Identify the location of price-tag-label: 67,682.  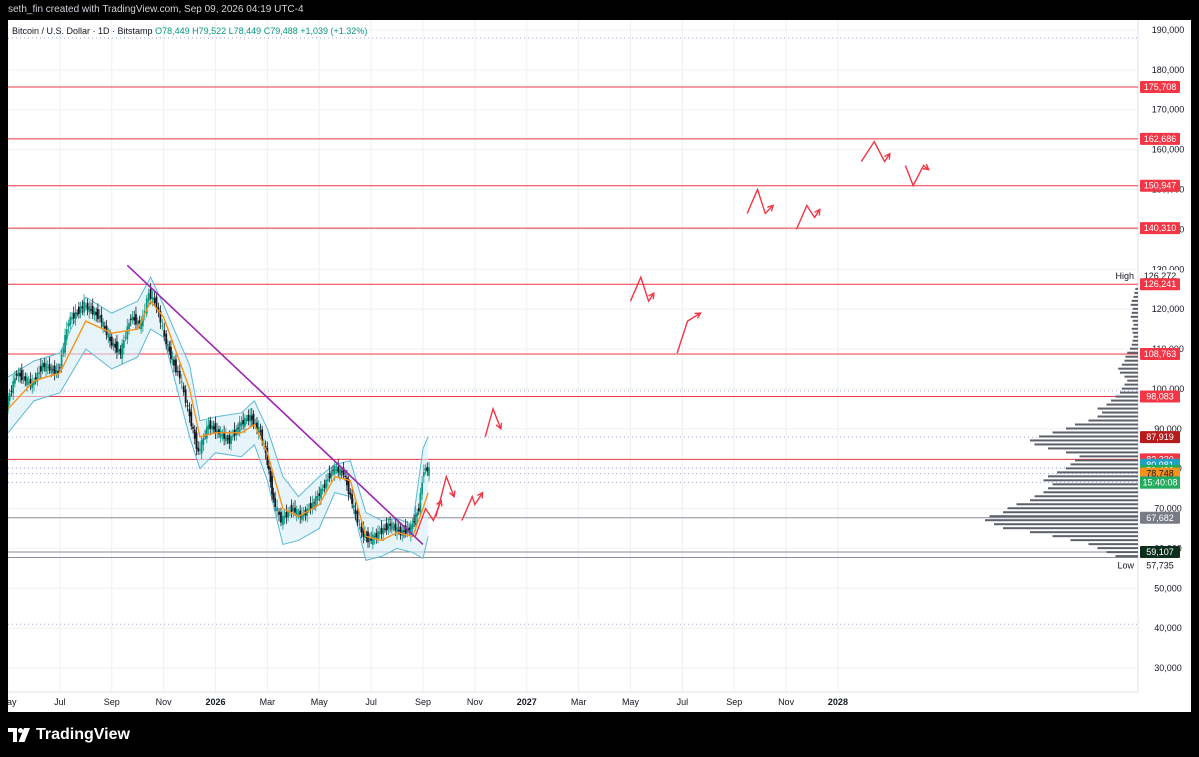
(1160, 518).